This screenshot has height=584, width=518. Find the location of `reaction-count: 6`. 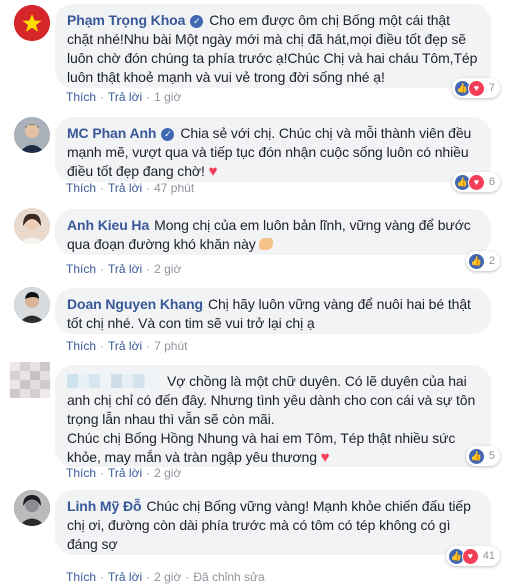

reaction-count: 6 is located at coordinates (491, 182).